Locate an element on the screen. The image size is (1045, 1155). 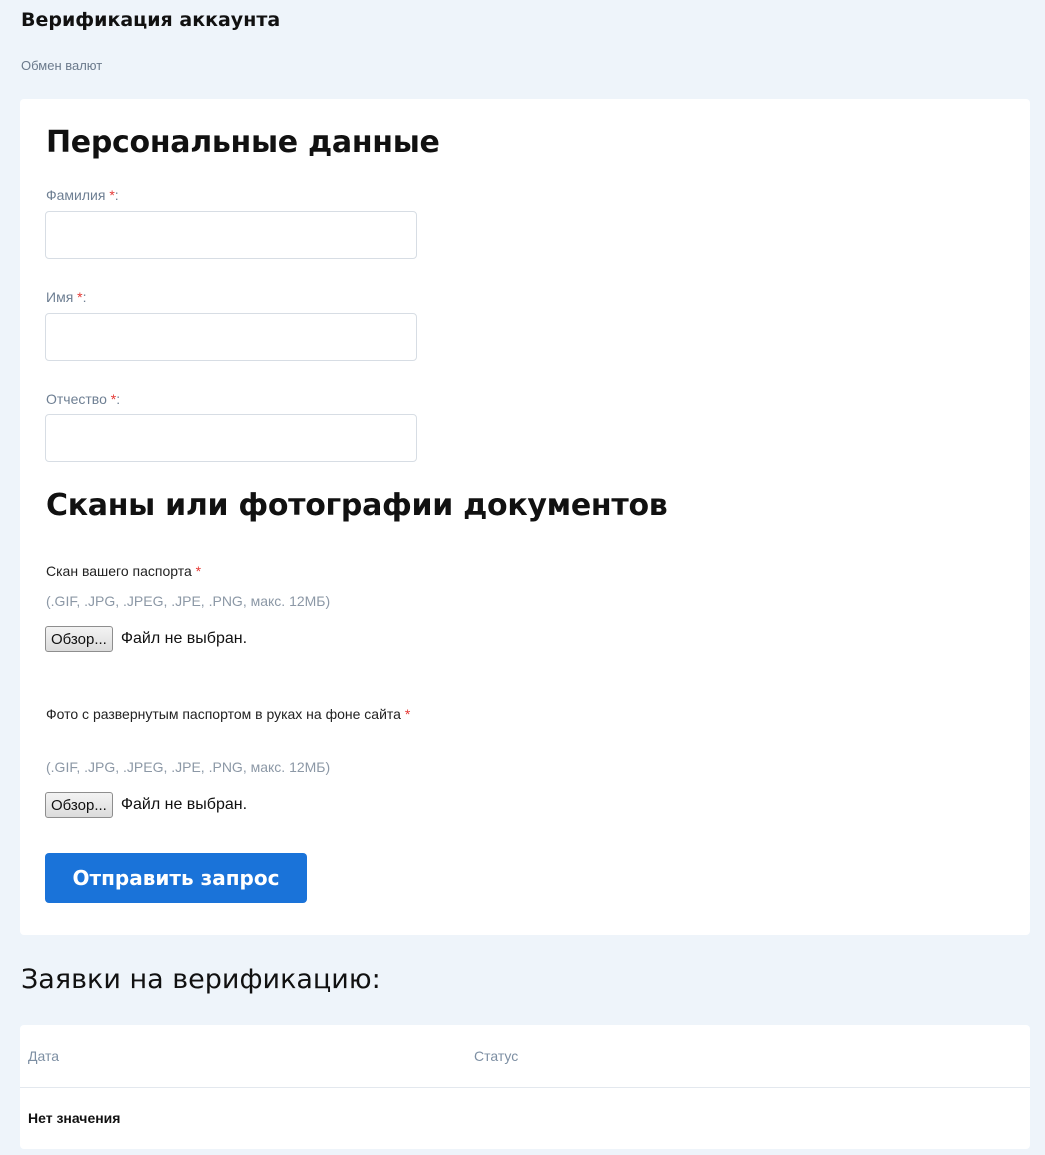
submit-request-button: Отправить запрос is located at coordinates (176, 878).